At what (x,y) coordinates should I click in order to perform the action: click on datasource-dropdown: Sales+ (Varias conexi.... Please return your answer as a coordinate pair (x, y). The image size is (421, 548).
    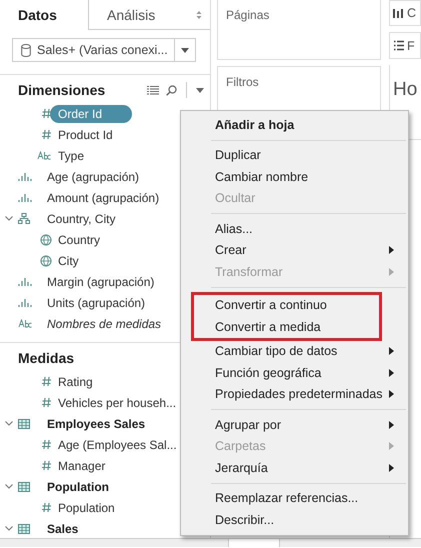
    Looking at the image, I should click on (104, 50).